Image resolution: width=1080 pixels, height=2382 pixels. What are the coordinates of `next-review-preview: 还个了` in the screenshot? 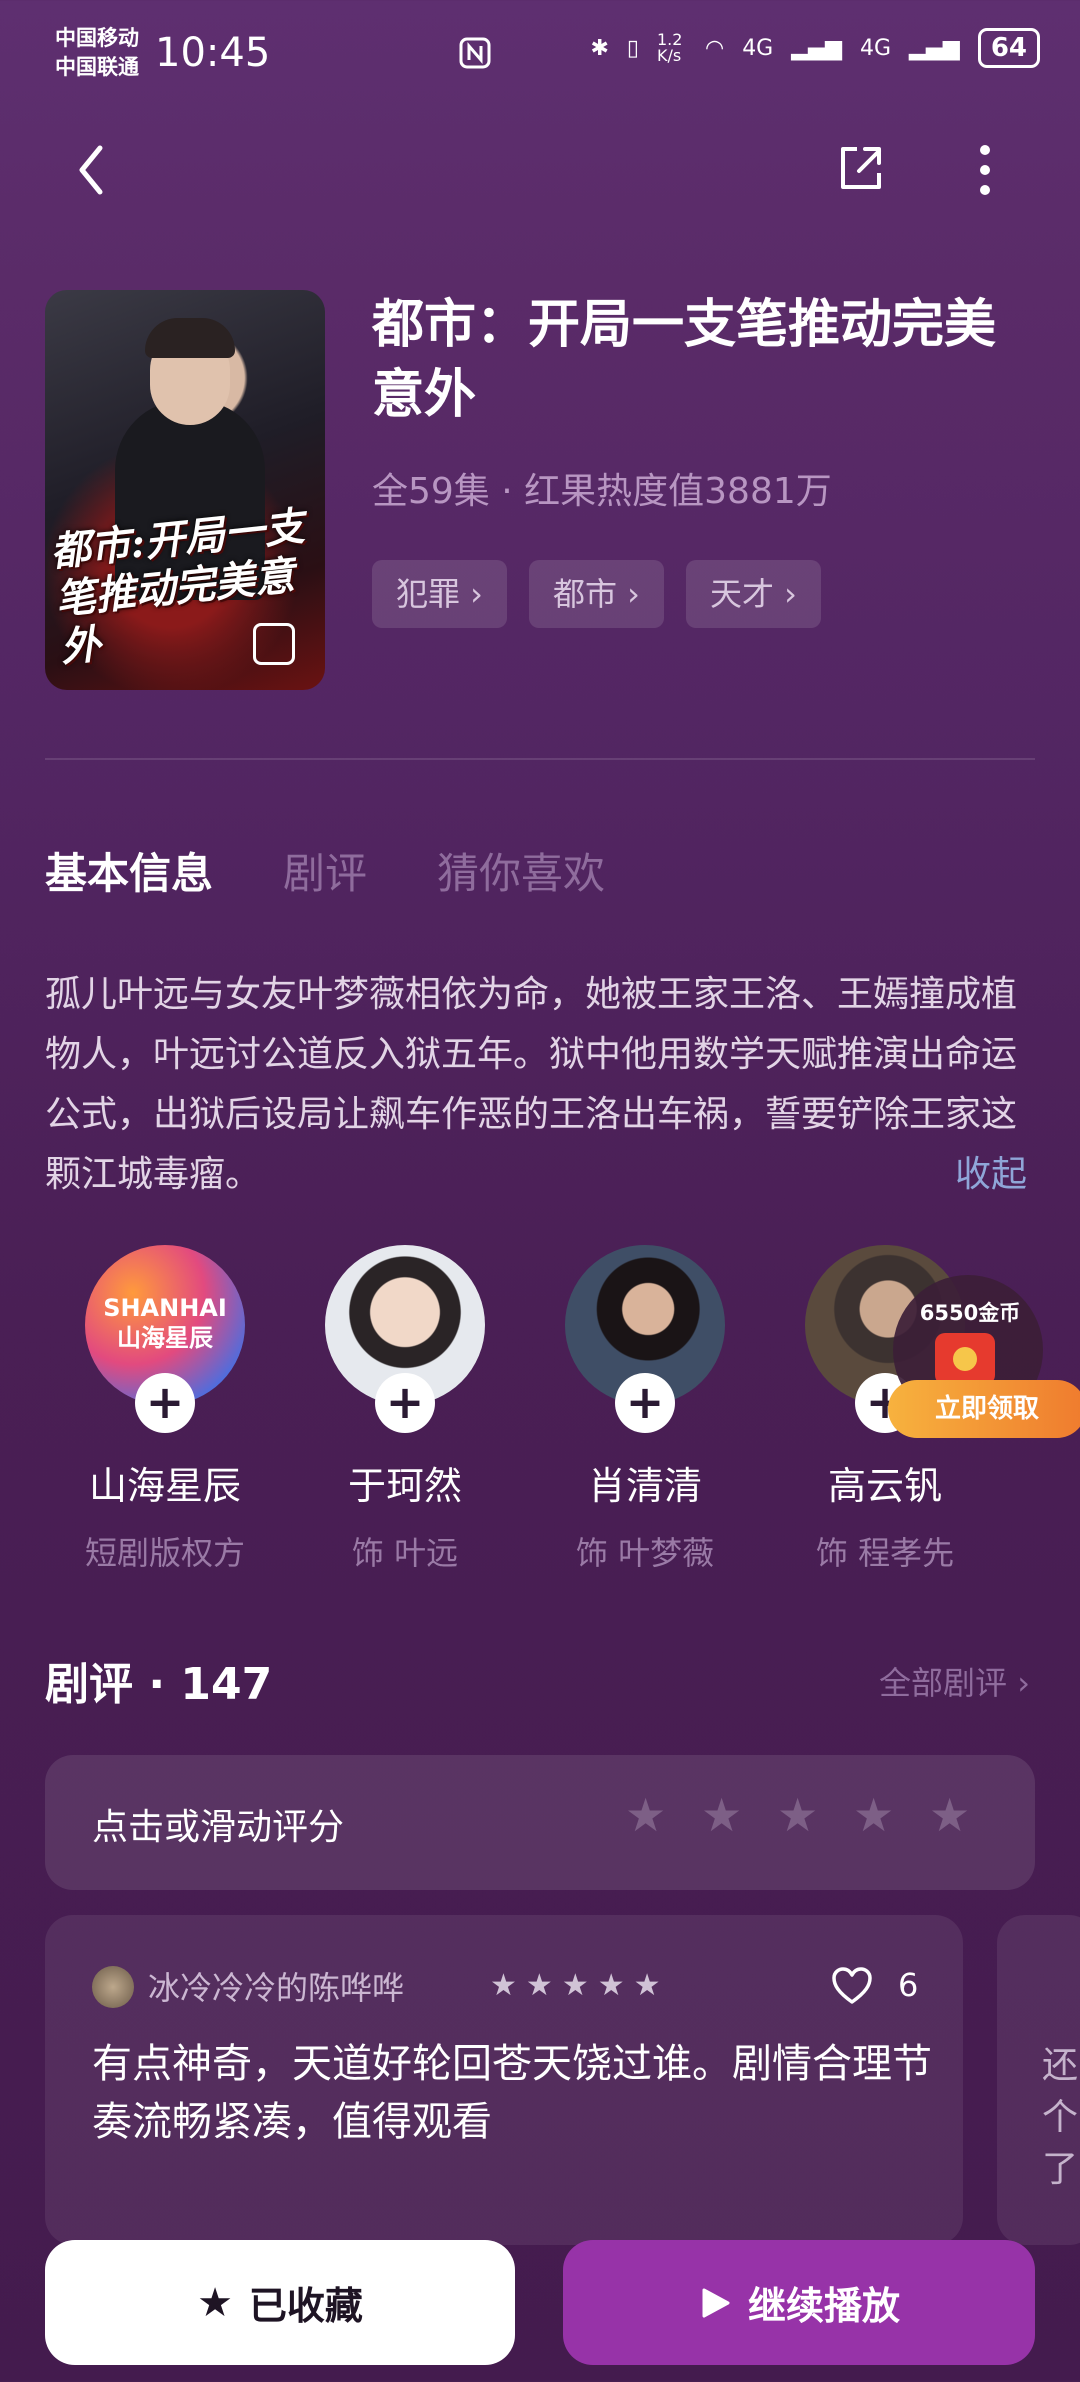 It's located at (1060, 2117).